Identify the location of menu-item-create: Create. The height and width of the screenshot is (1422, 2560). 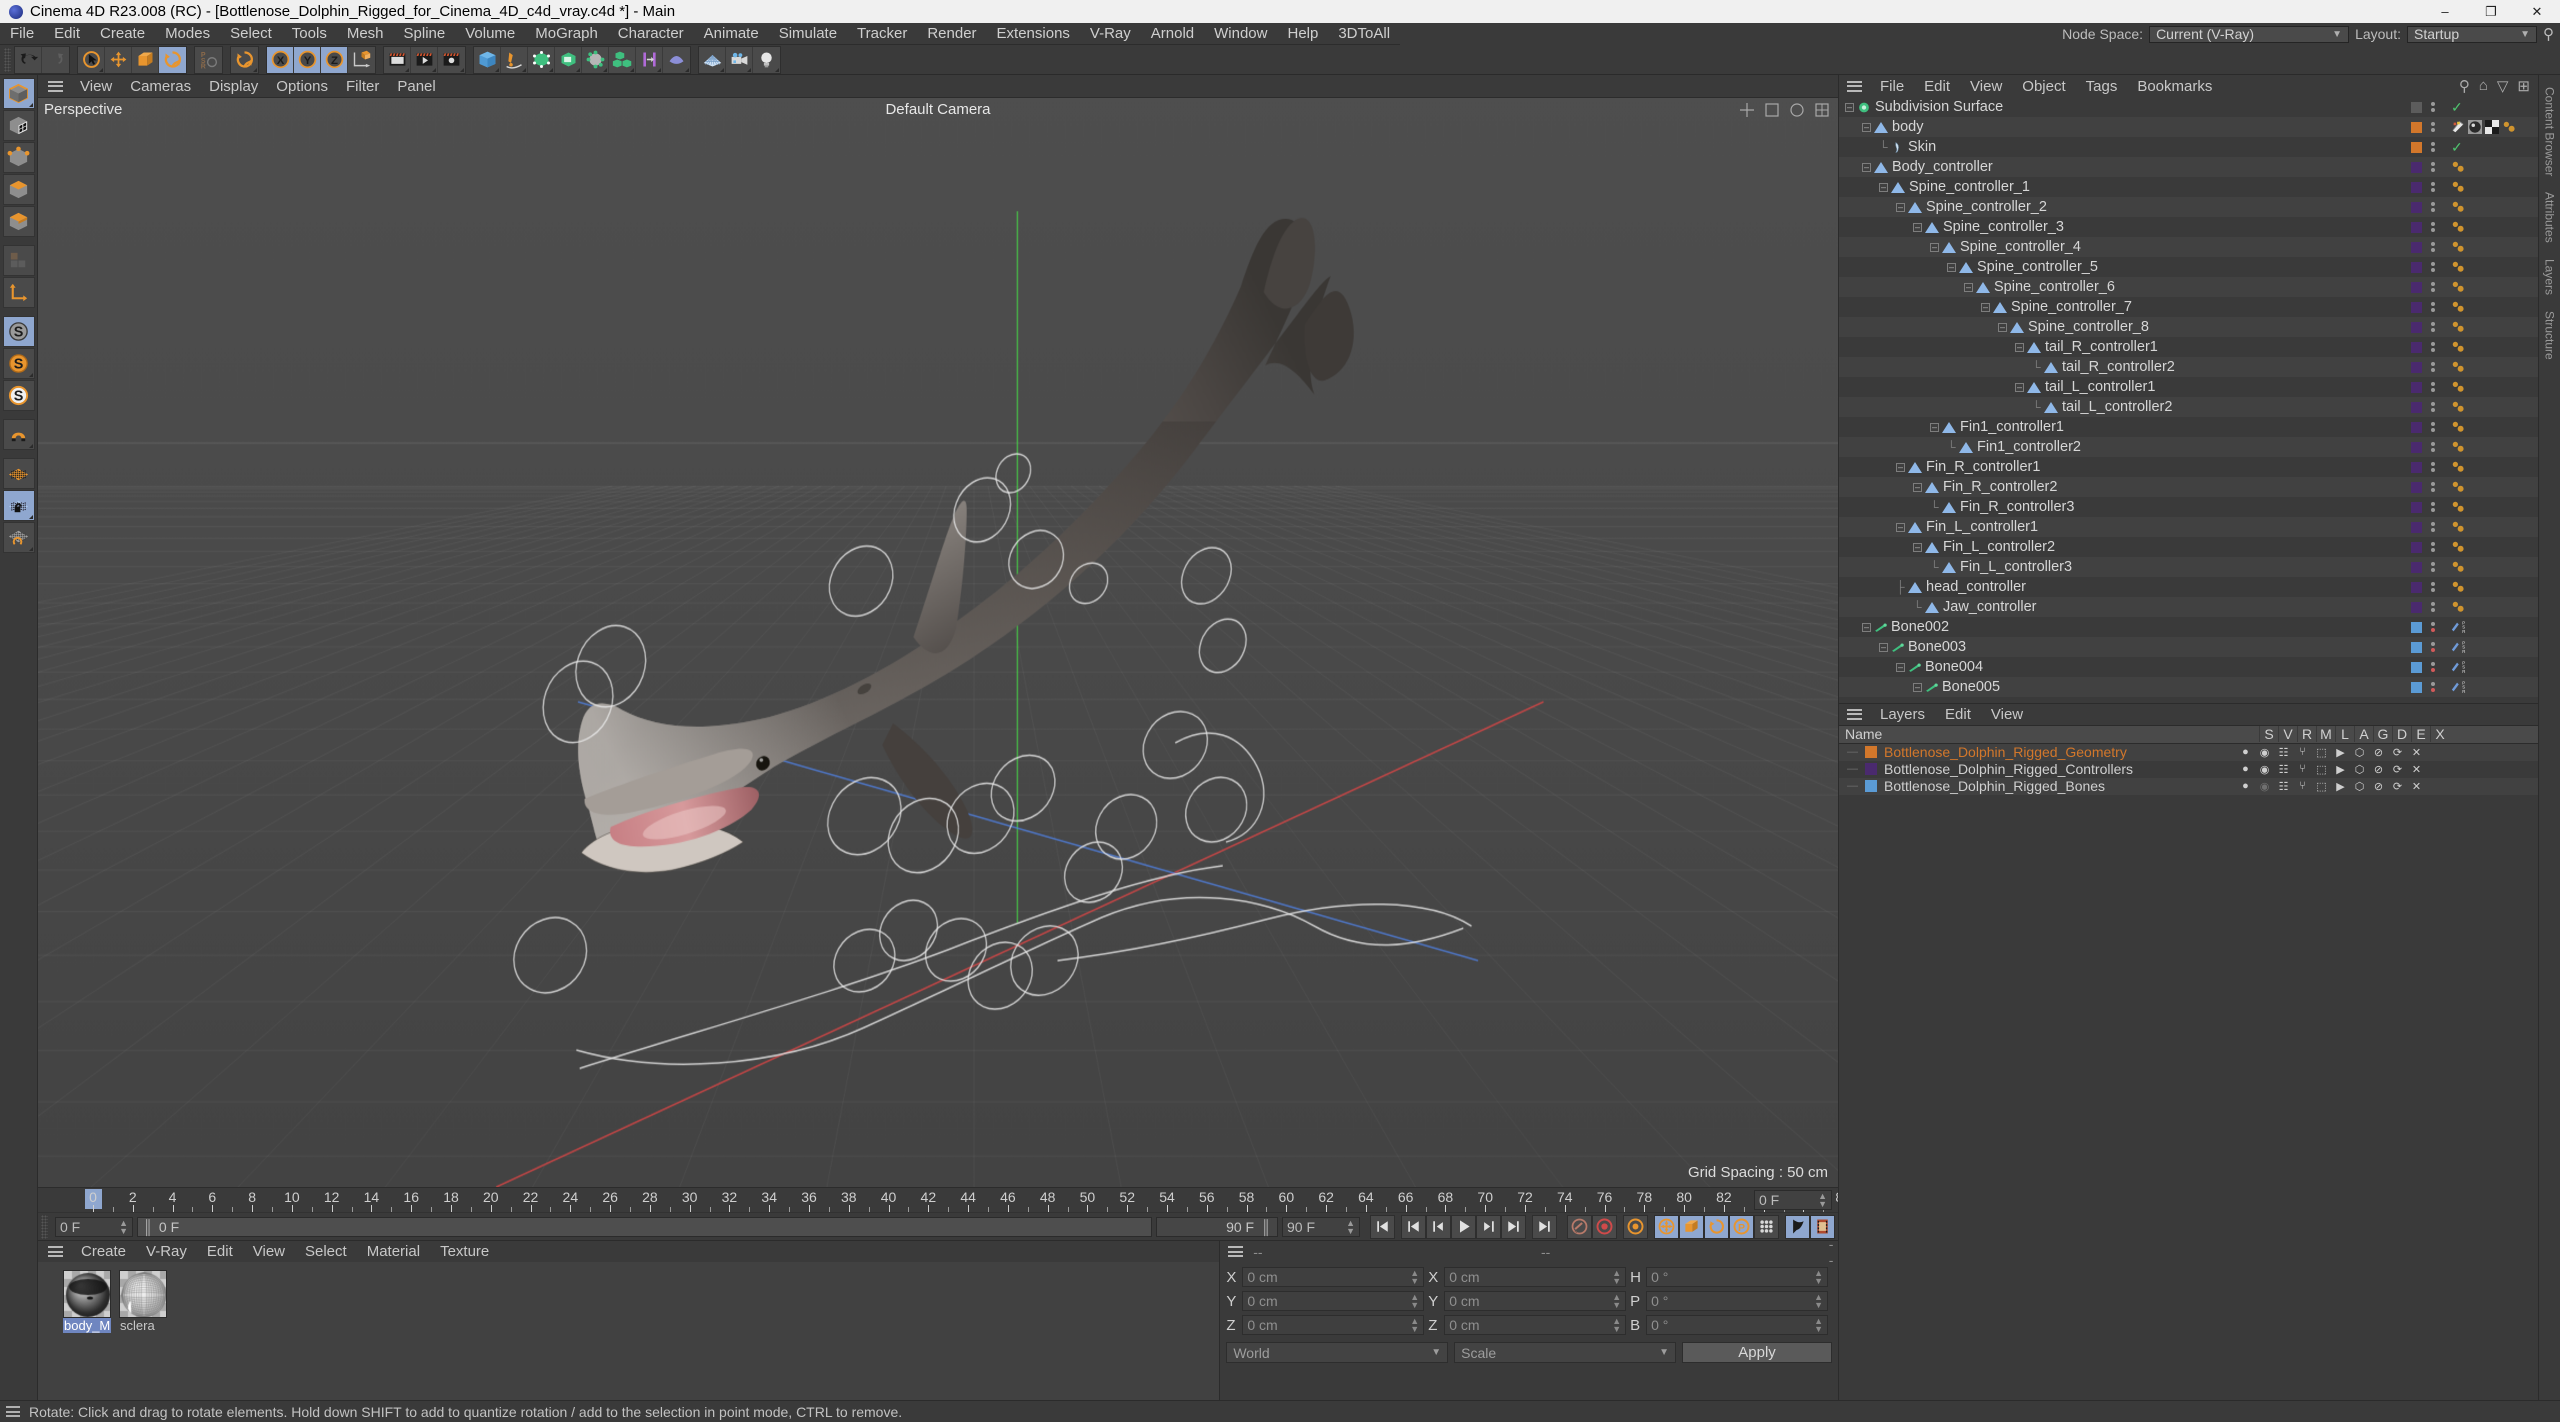
(122, 34).